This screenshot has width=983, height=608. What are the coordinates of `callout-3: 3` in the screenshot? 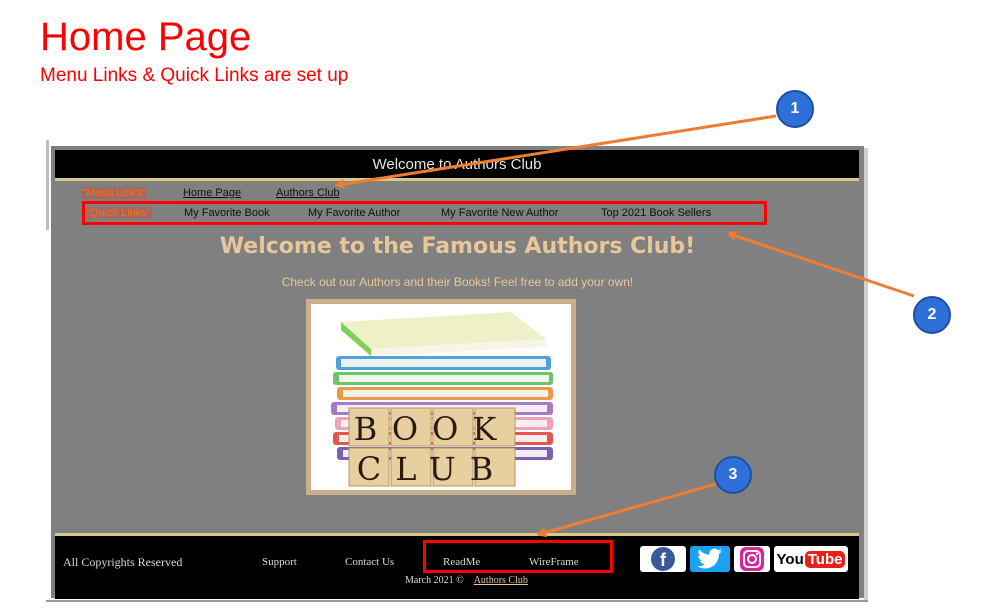 It's located at (733, 475).